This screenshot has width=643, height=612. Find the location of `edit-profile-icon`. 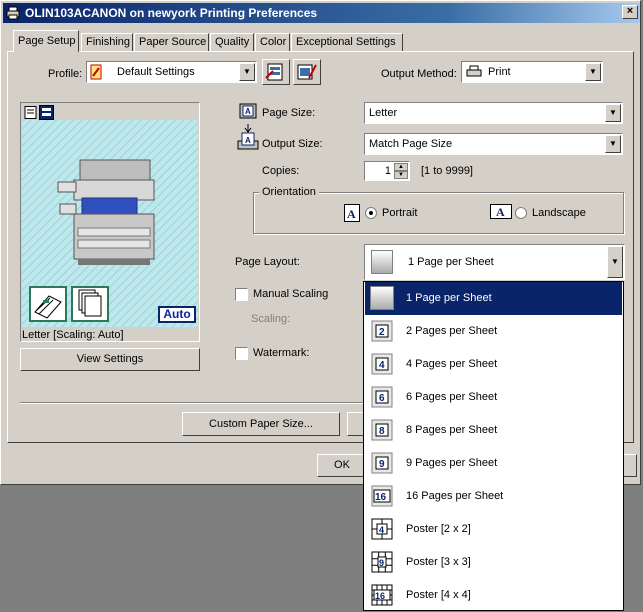

edit-profile-icon is located at coordinates (274, 72).